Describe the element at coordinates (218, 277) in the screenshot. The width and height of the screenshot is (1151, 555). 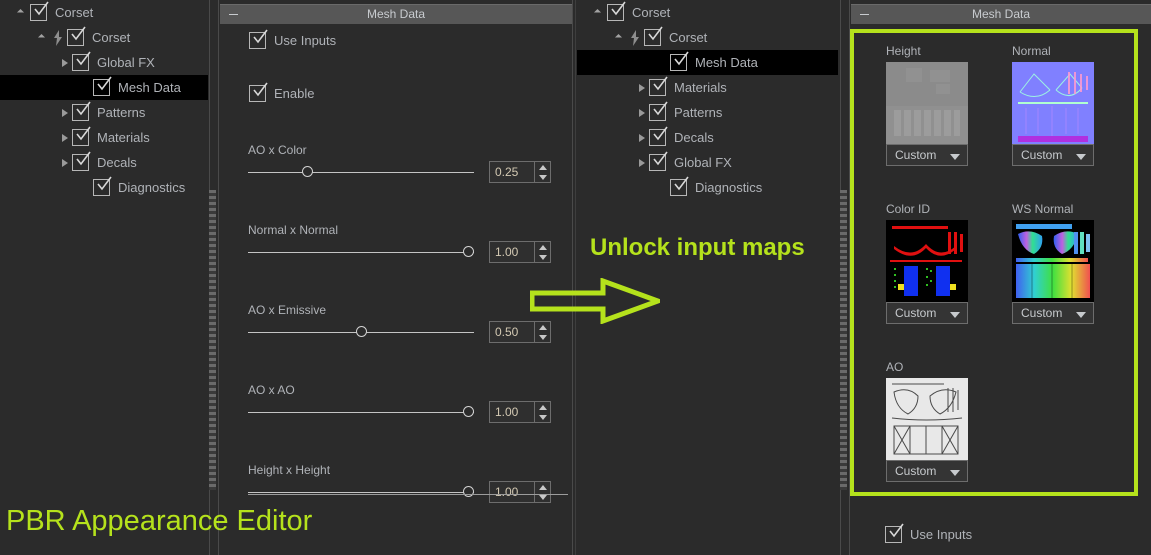
I see `splitter-left-b` at that location.